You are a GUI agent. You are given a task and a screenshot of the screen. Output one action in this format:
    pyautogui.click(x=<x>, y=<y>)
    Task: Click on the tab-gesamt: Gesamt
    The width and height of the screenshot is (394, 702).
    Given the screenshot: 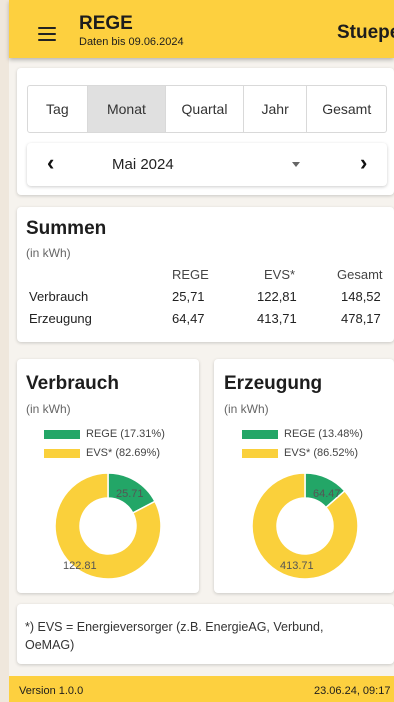 What is the action you would take?
    pyautogui.click(x=346, y=109)
    